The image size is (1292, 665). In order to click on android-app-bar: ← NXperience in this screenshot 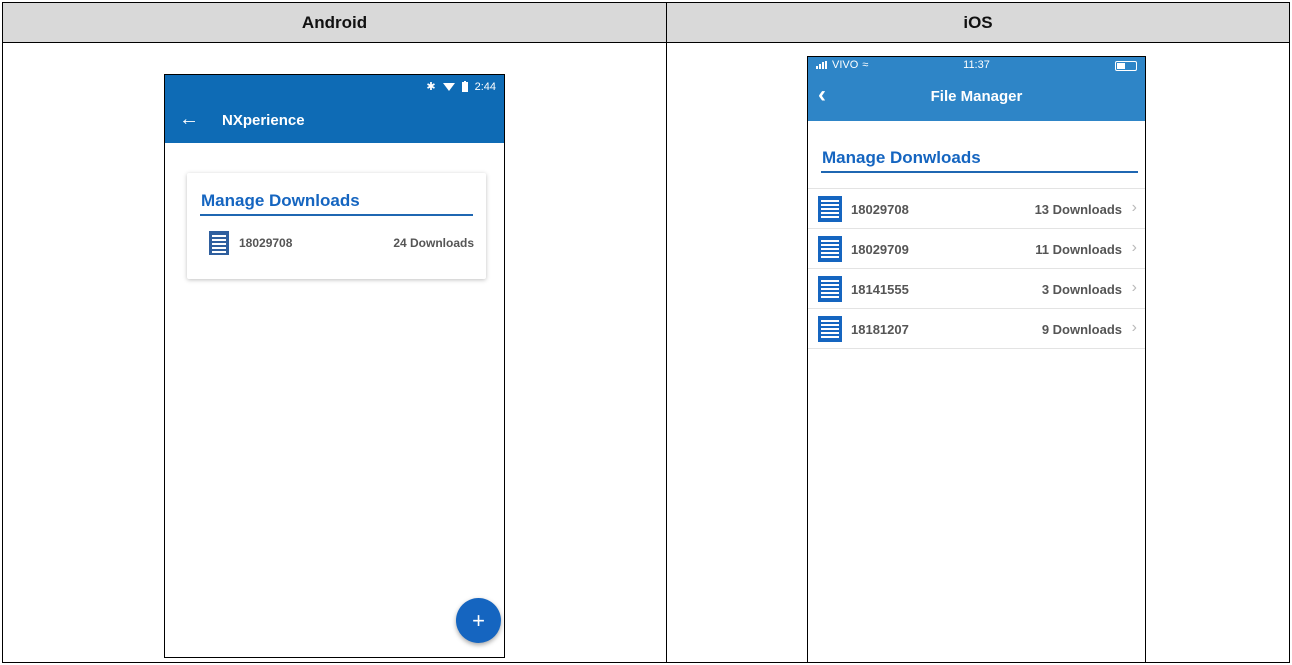, I will do `click(334, 121)`.